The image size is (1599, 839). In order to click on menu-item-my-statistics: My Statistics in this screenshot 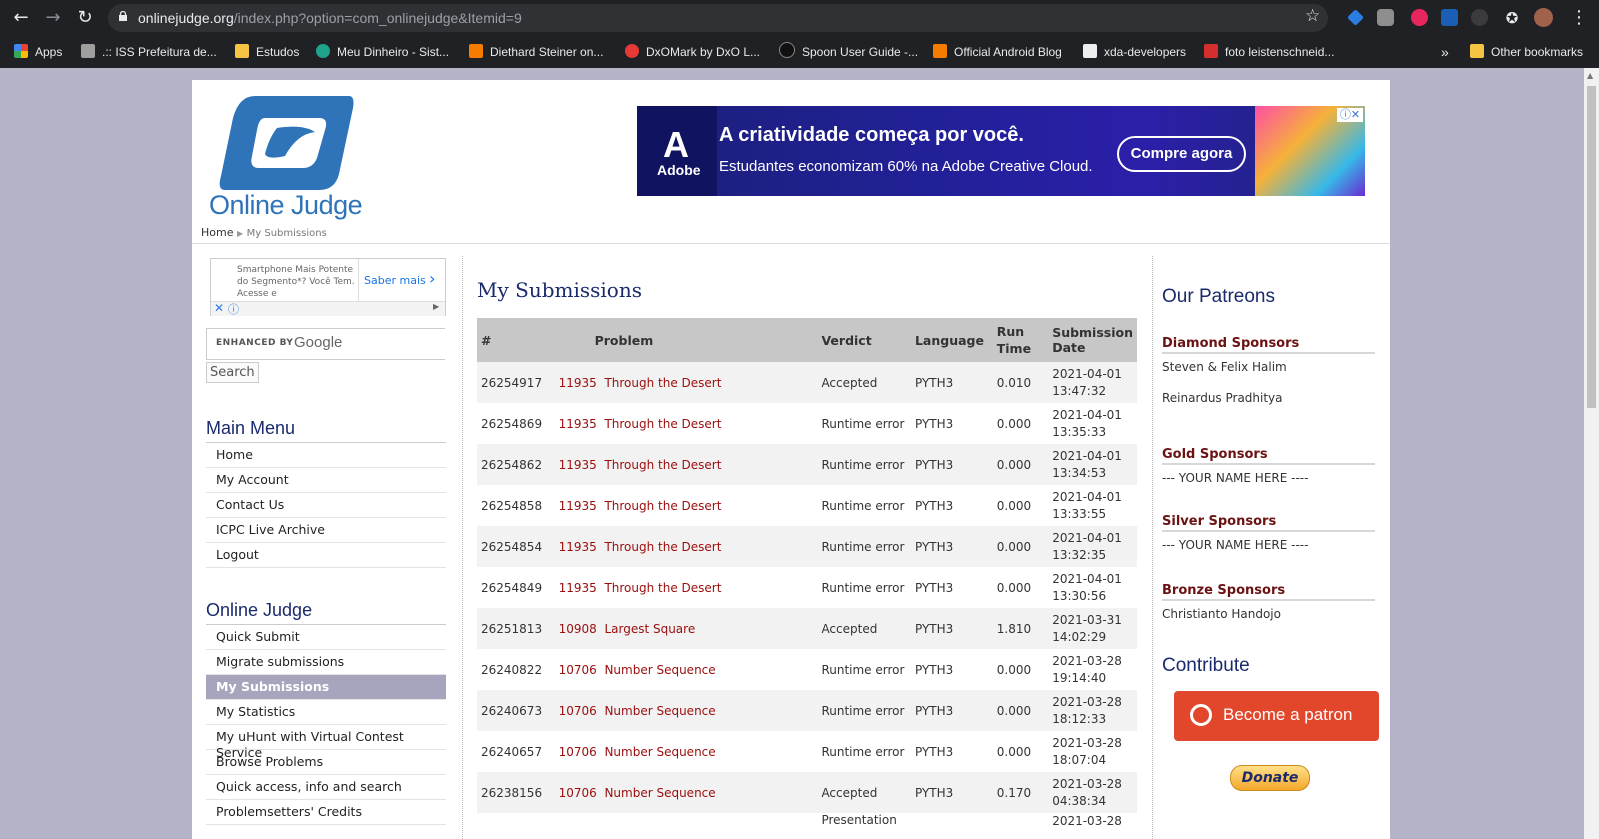, I will do `click(326, 712)`.